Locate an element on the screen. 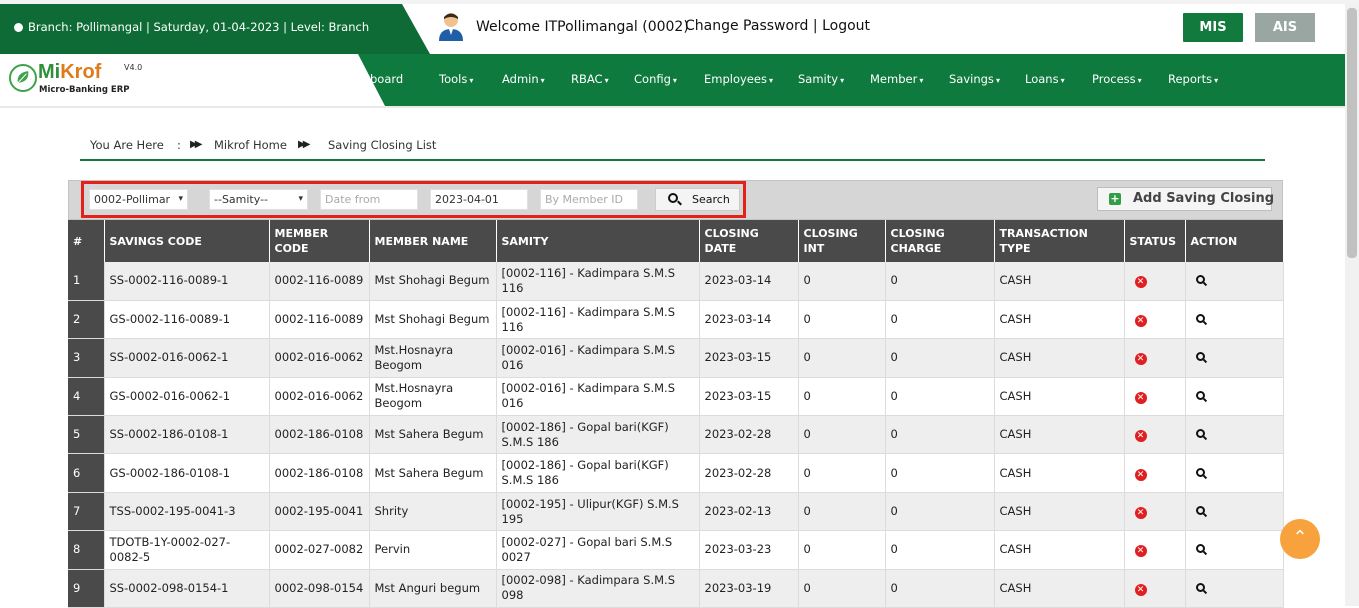  cell-date: 2023-03-19 is located at coordinates (749, 588).